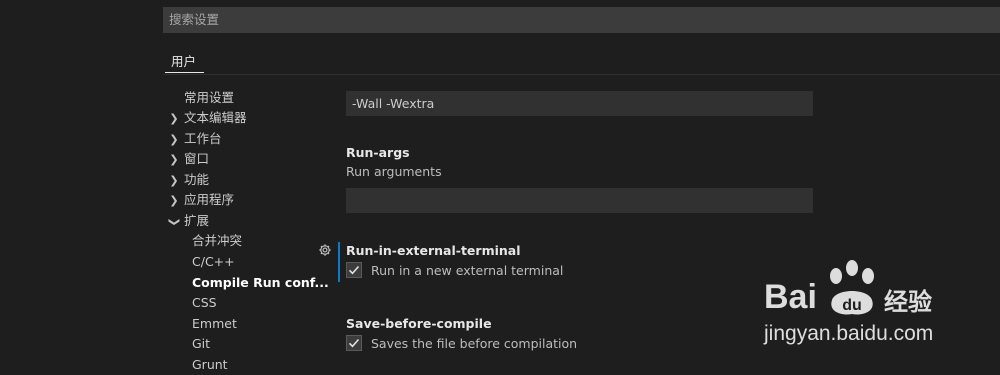 The width and height of the screenshot is (1000, 375). What do you see at coordinates (581, 74) in the screenshot?
I see `tab-divider` at bounding box center [581, 74].